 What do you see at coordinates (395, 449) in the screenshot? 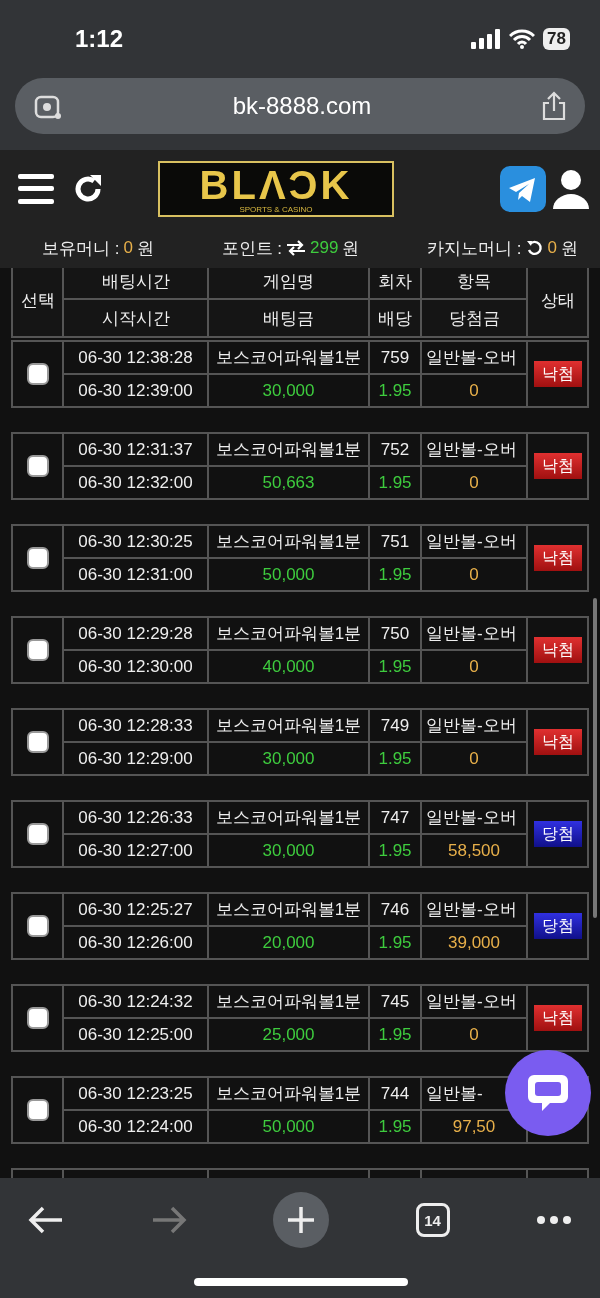
I see `table-cell: 752` at bounding box center [395, 449].